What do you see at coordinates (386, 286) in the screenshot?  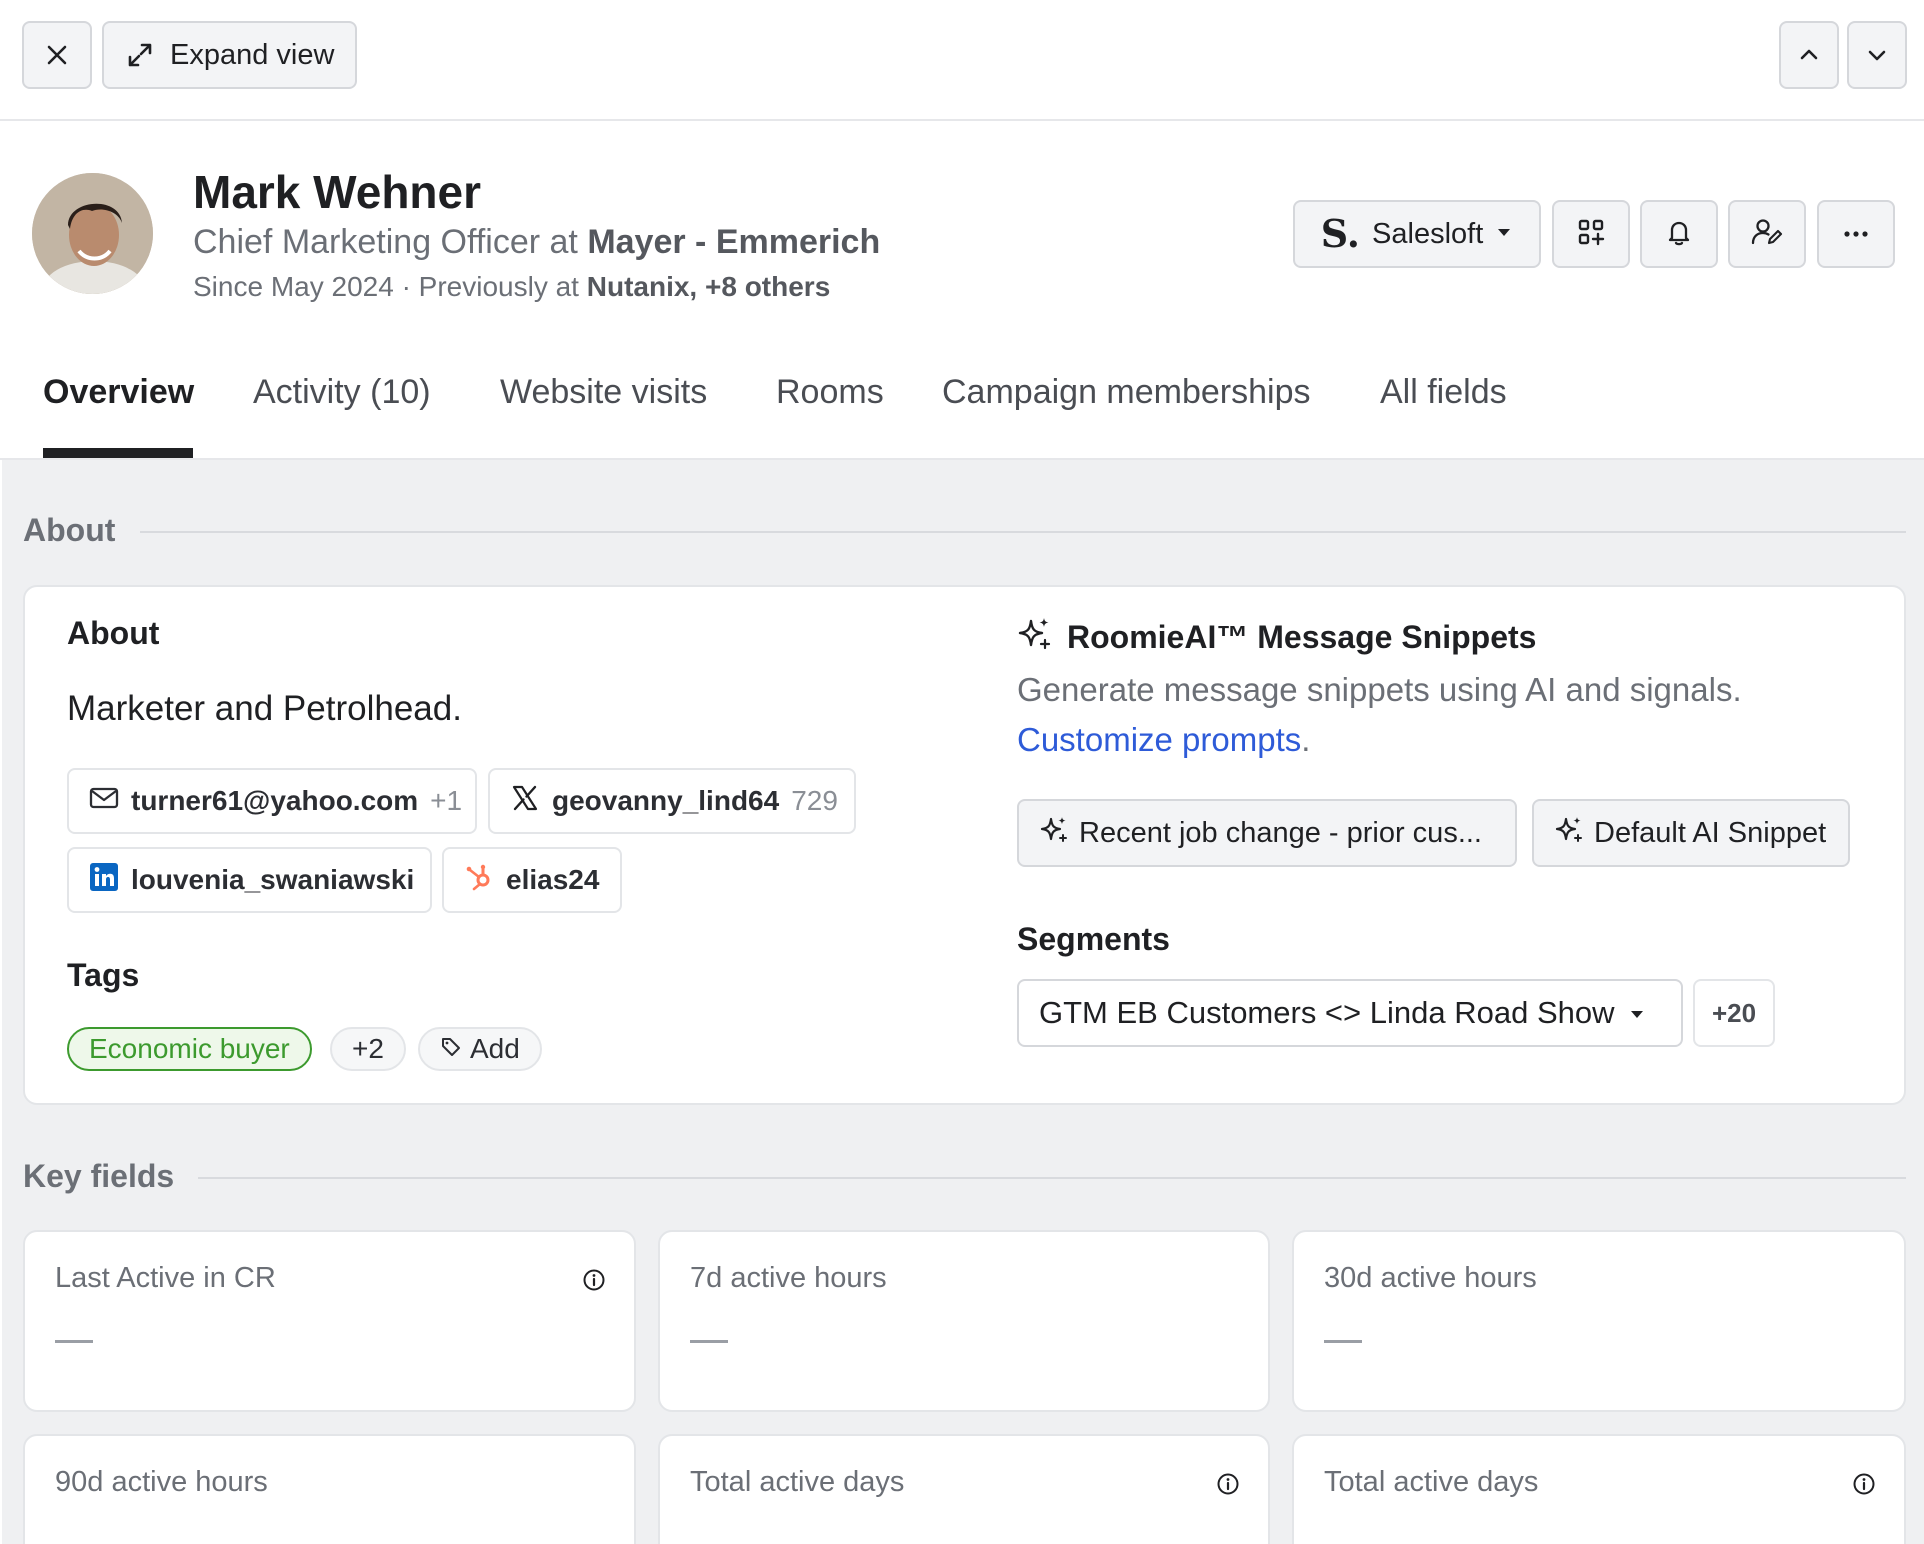 I see `person-since: Since May 2024 · Previously at` at bounding box center [386, 286].